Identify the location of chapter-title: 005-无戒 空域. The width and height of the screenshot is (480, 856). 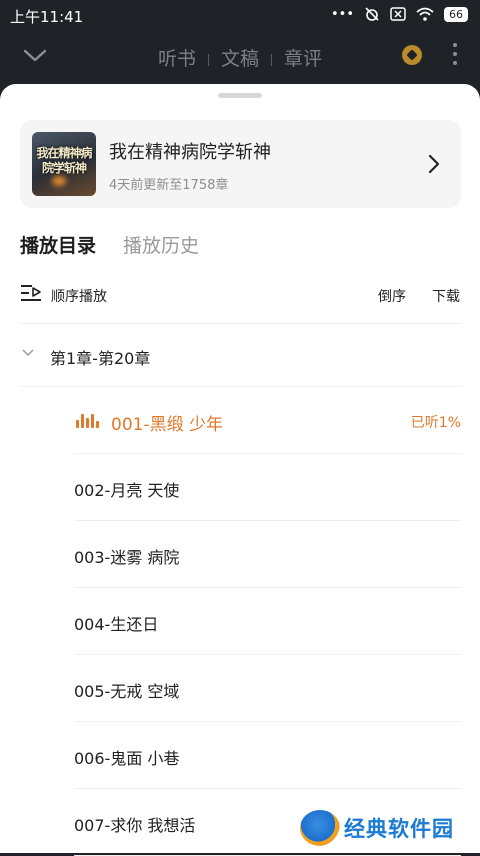
(127, 691).